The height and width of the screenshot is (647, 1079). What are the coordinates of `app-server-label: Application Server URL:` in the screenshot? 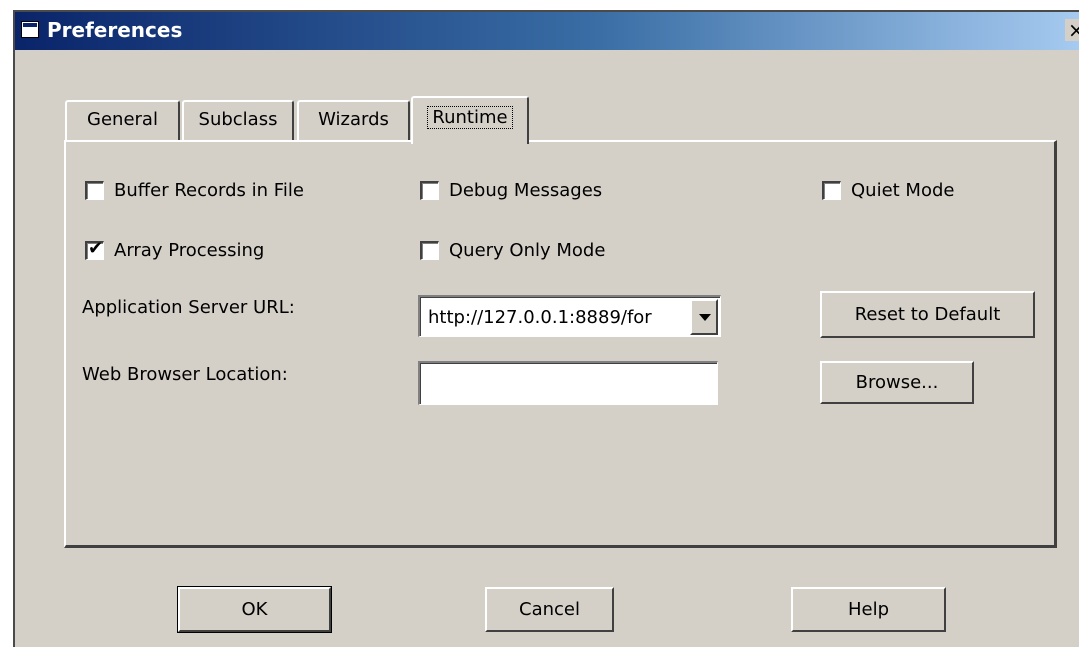 It's located at (188, 307).